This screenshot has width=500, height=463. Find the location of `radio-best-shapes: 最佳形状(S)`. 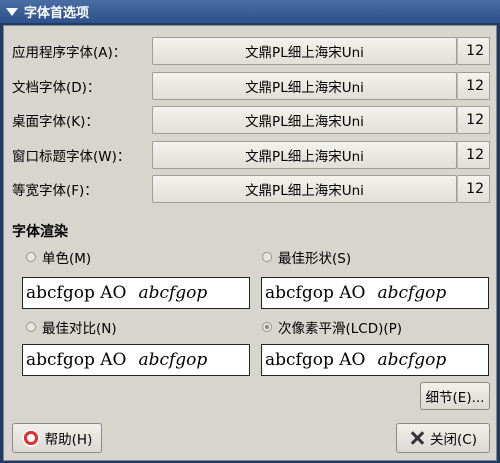

radio-best-shapes: 最佳形状(S) is located at coordinates (306, 257).